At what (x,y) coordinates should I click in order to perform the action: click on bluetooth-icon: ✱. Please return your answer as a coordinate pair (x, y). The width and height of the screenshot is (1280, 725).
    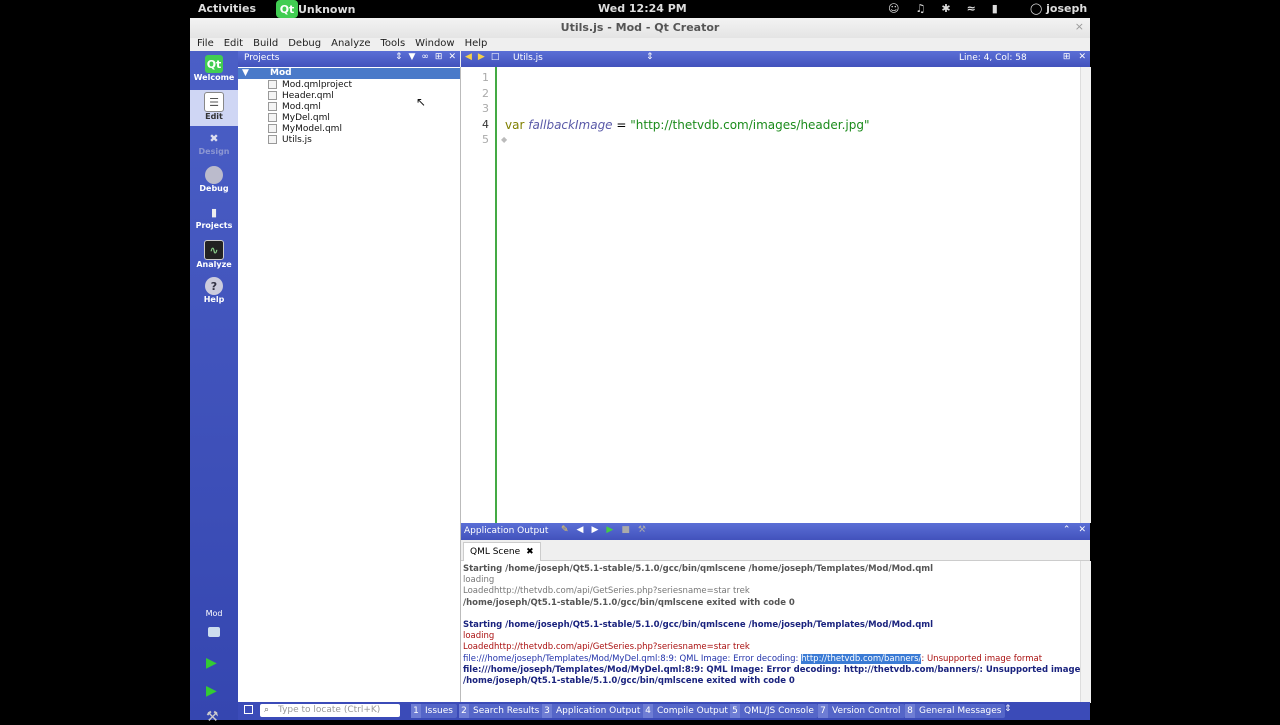
    Looking at the image, I should click on (945, 8).